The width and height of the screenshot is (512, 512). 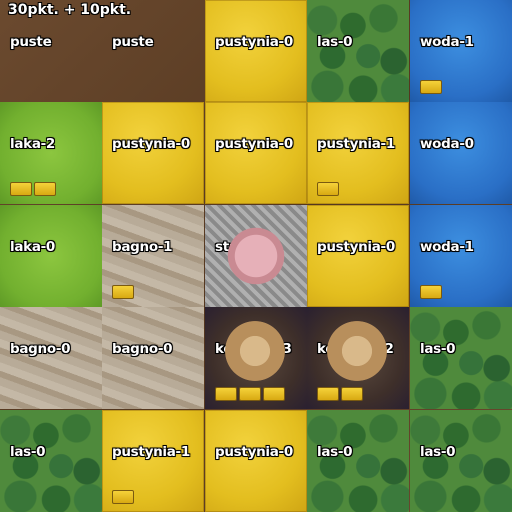 I want to click on tile-label: kopalnia-2, so click(x=355, y=349).